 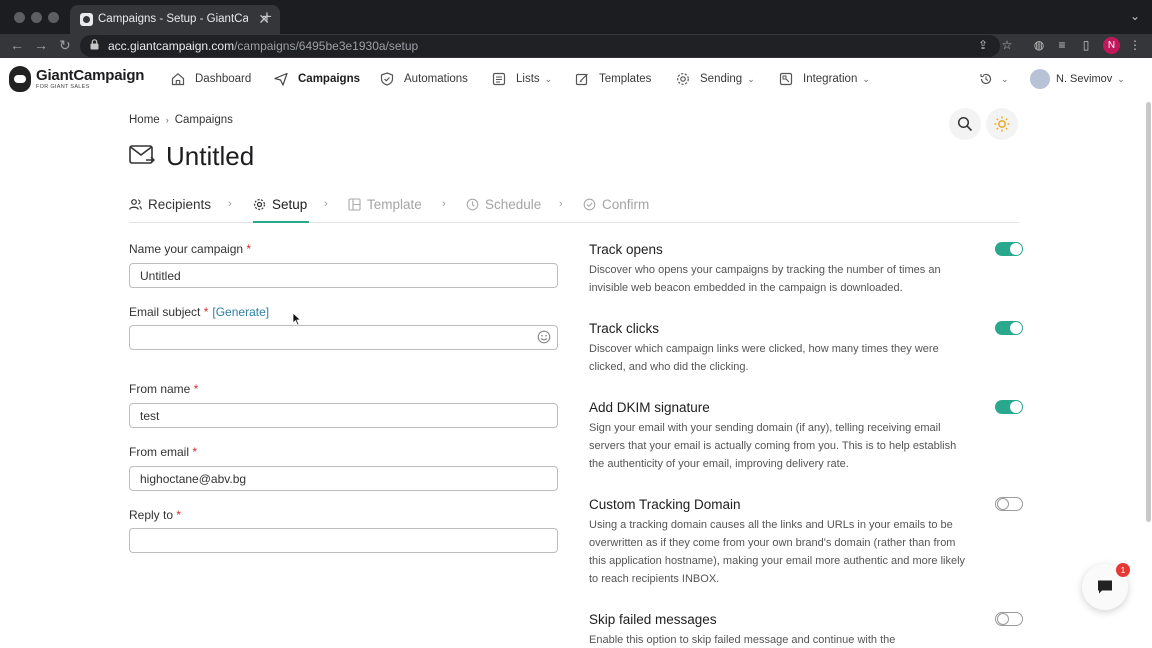 I want to click on nav-sending-text: Sending, so click(x=721, y=79).